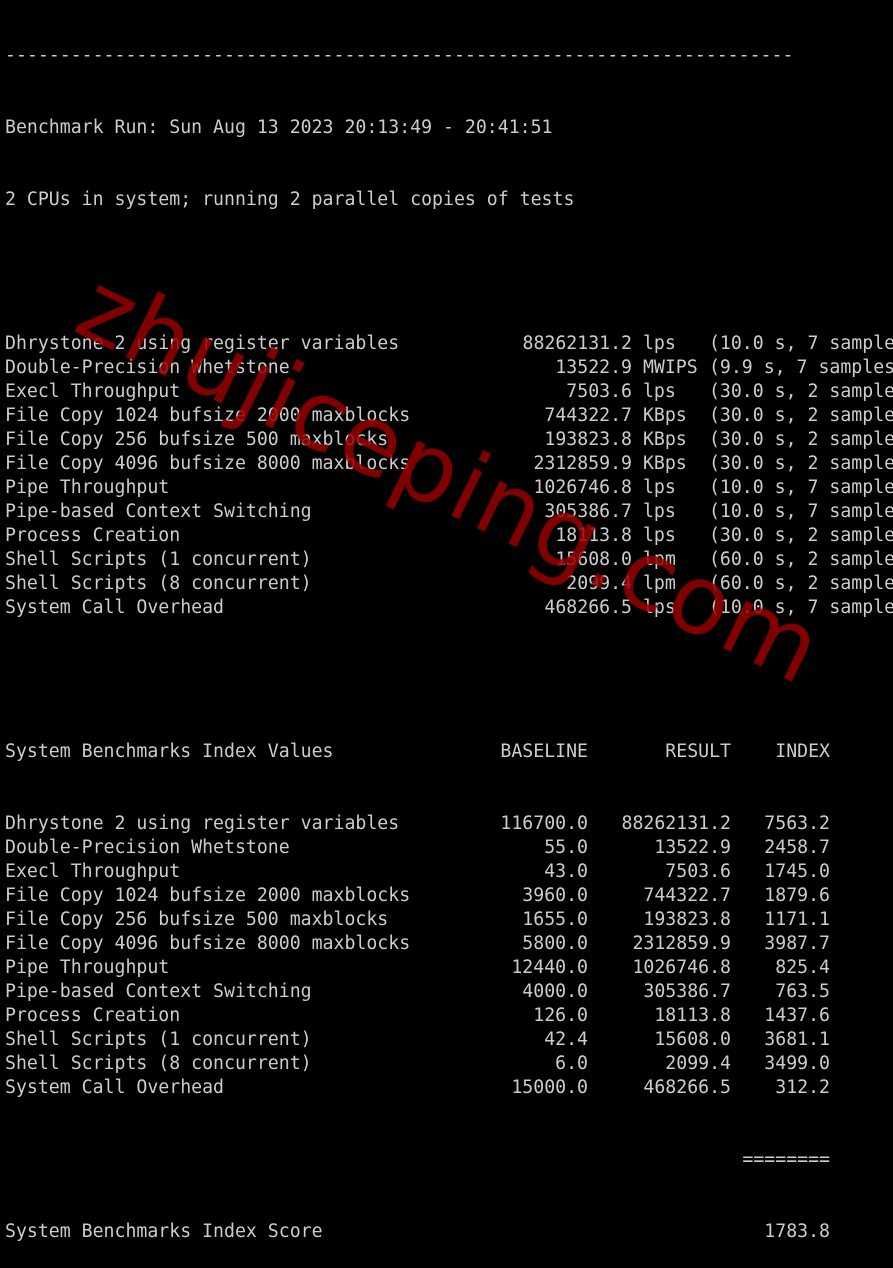  What do you see at coordinates (549, 1087) in the screenshot?
I see `baseline-value: 15000.0` at bounding box center [549, 1087].